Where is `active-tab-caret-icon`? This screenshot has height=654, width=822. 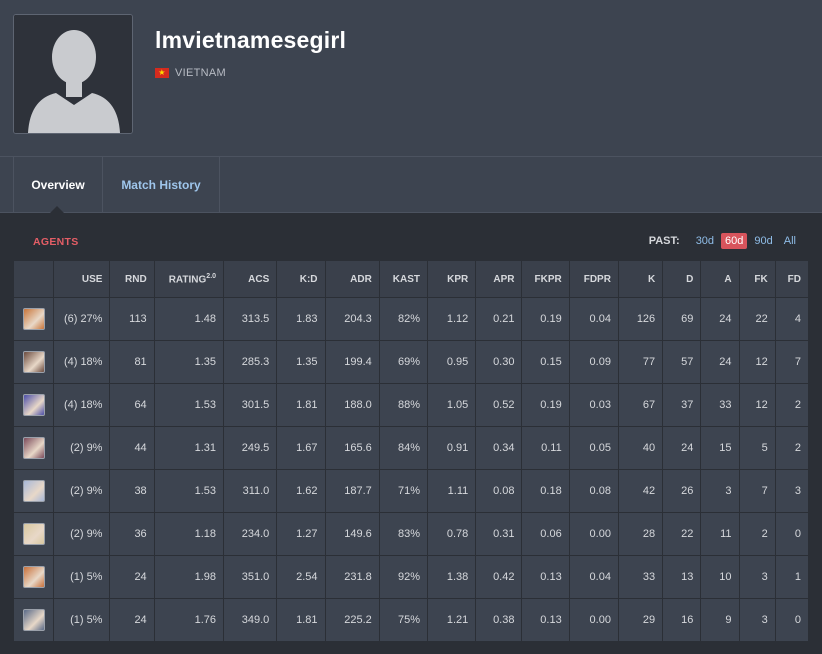
active-tab-caret-icon is located at coordinates (57, 209).